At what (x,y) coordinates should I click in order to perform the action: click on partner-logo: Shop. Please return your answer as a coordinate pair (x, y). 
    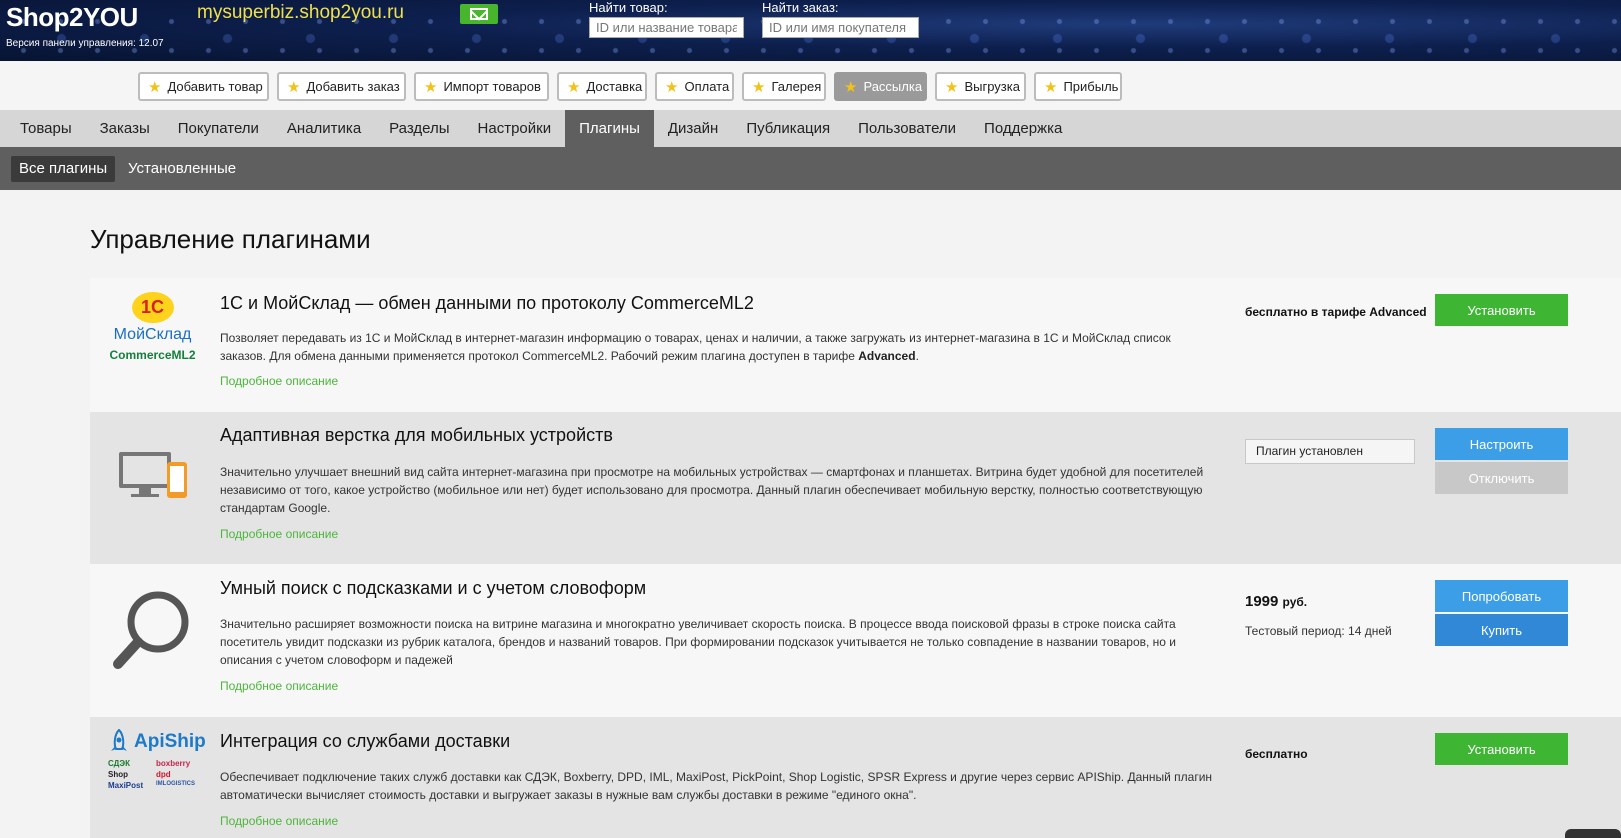
    Looking at the image, I should click on (118, 774).